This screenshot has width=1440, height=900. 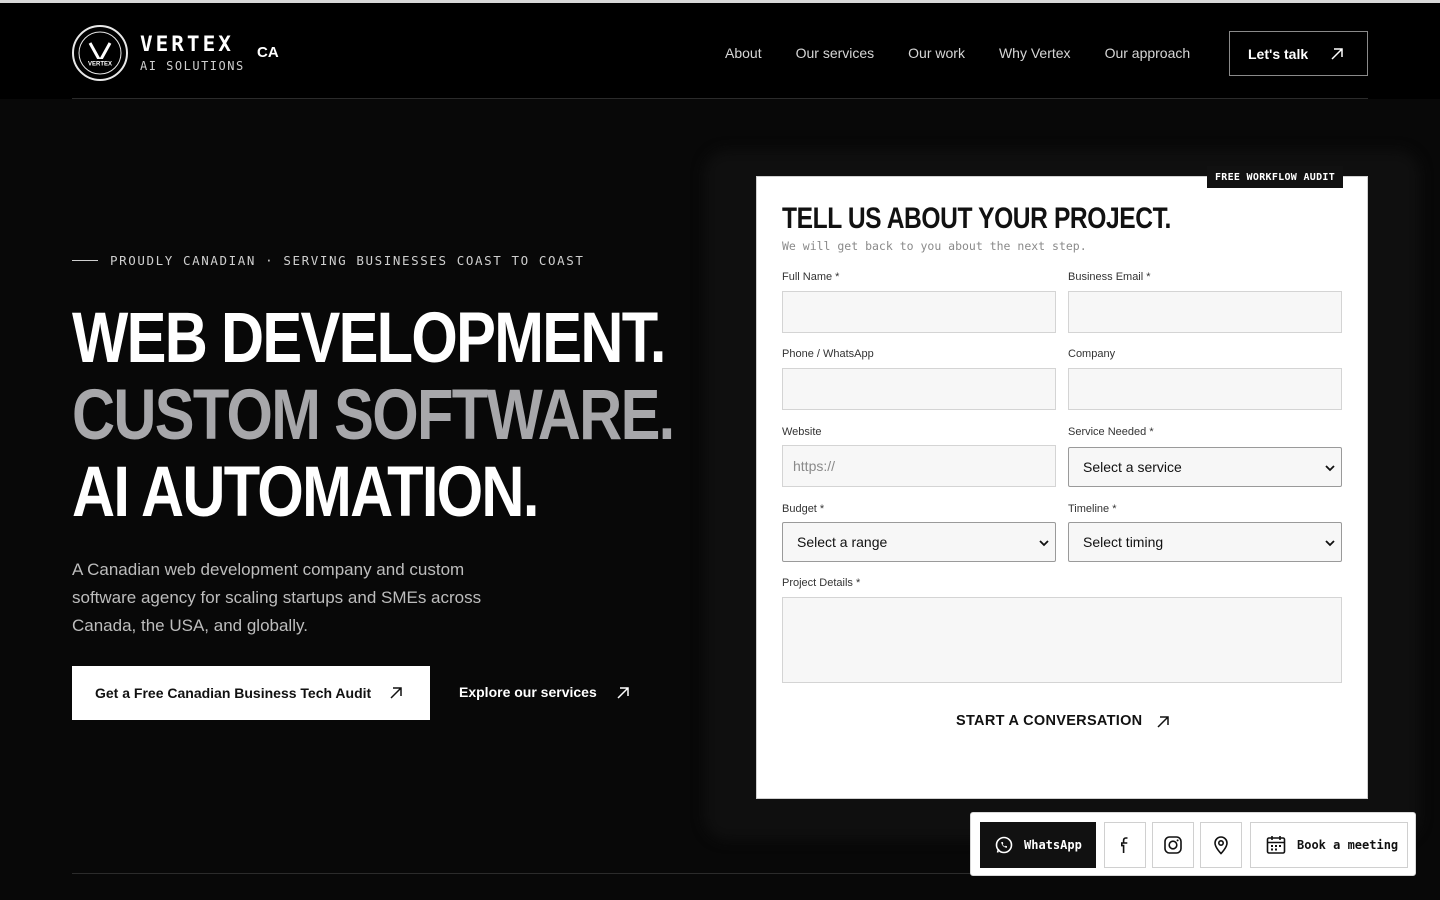 What do you see at coordinates (743, 53) in the screenshot?
I see `nav-item-about: About` at bounding box center [743, 53].